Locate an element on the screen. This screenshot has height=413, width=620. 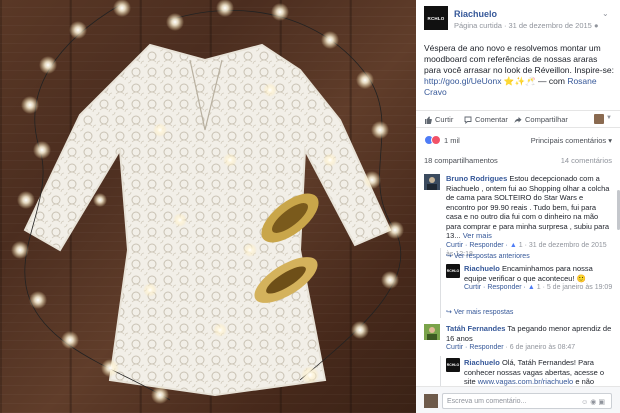
comment-label: Comentar is located at coordinates (491, 119).